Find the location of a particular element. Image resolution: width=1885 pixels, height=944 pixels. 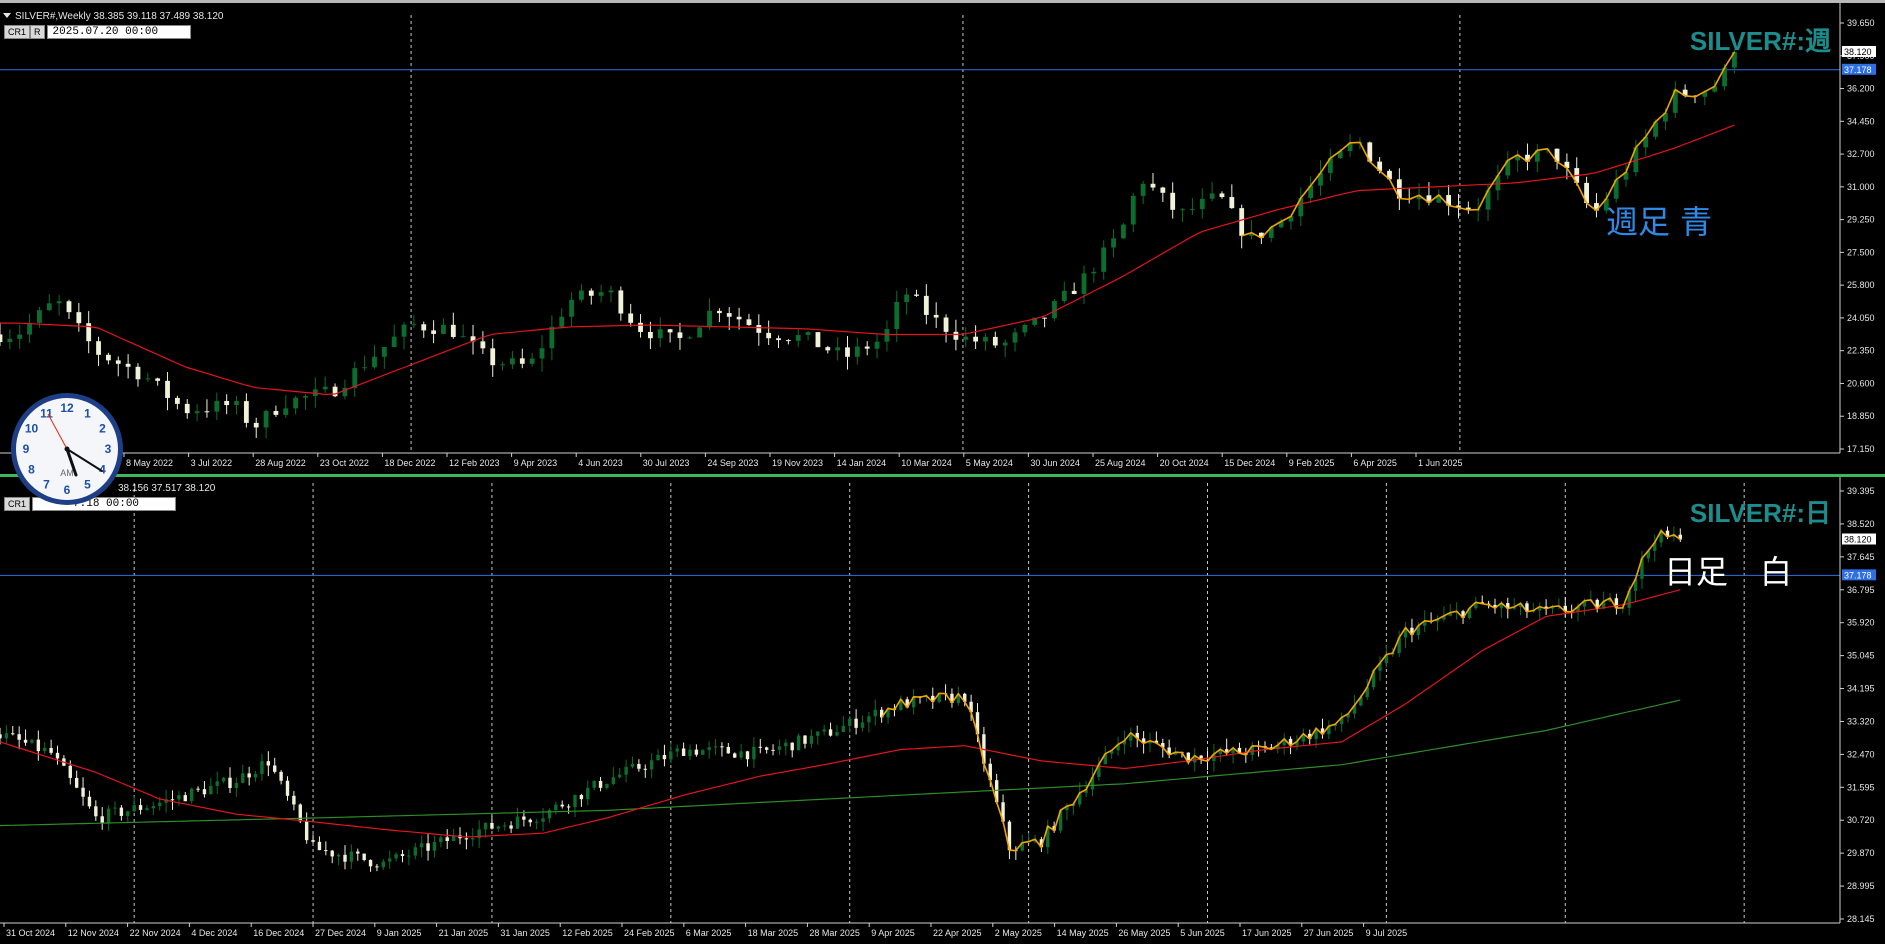

daily-symbol-title: SILVER#:日 is located at coordinates (1760, 513).